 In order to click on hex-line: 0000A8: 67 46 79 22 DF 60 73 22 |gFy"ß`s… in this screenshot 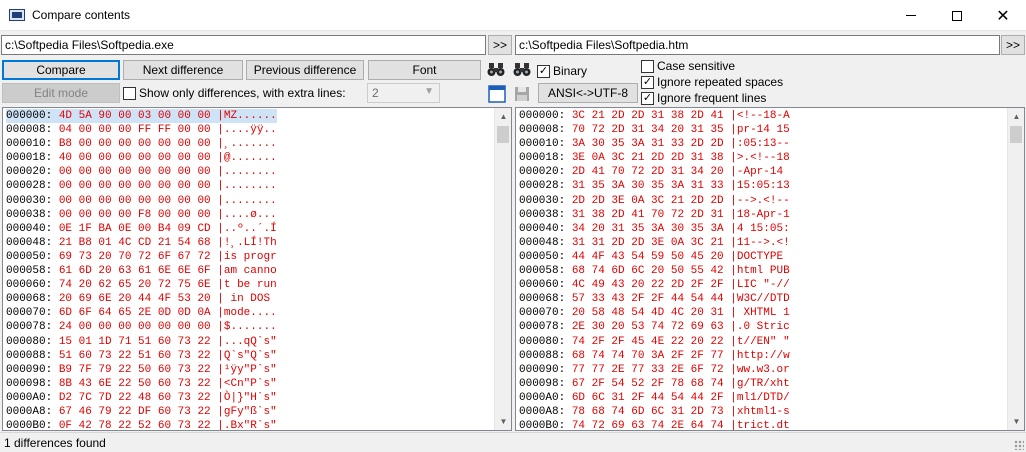, I will do `click(141, 412)`.